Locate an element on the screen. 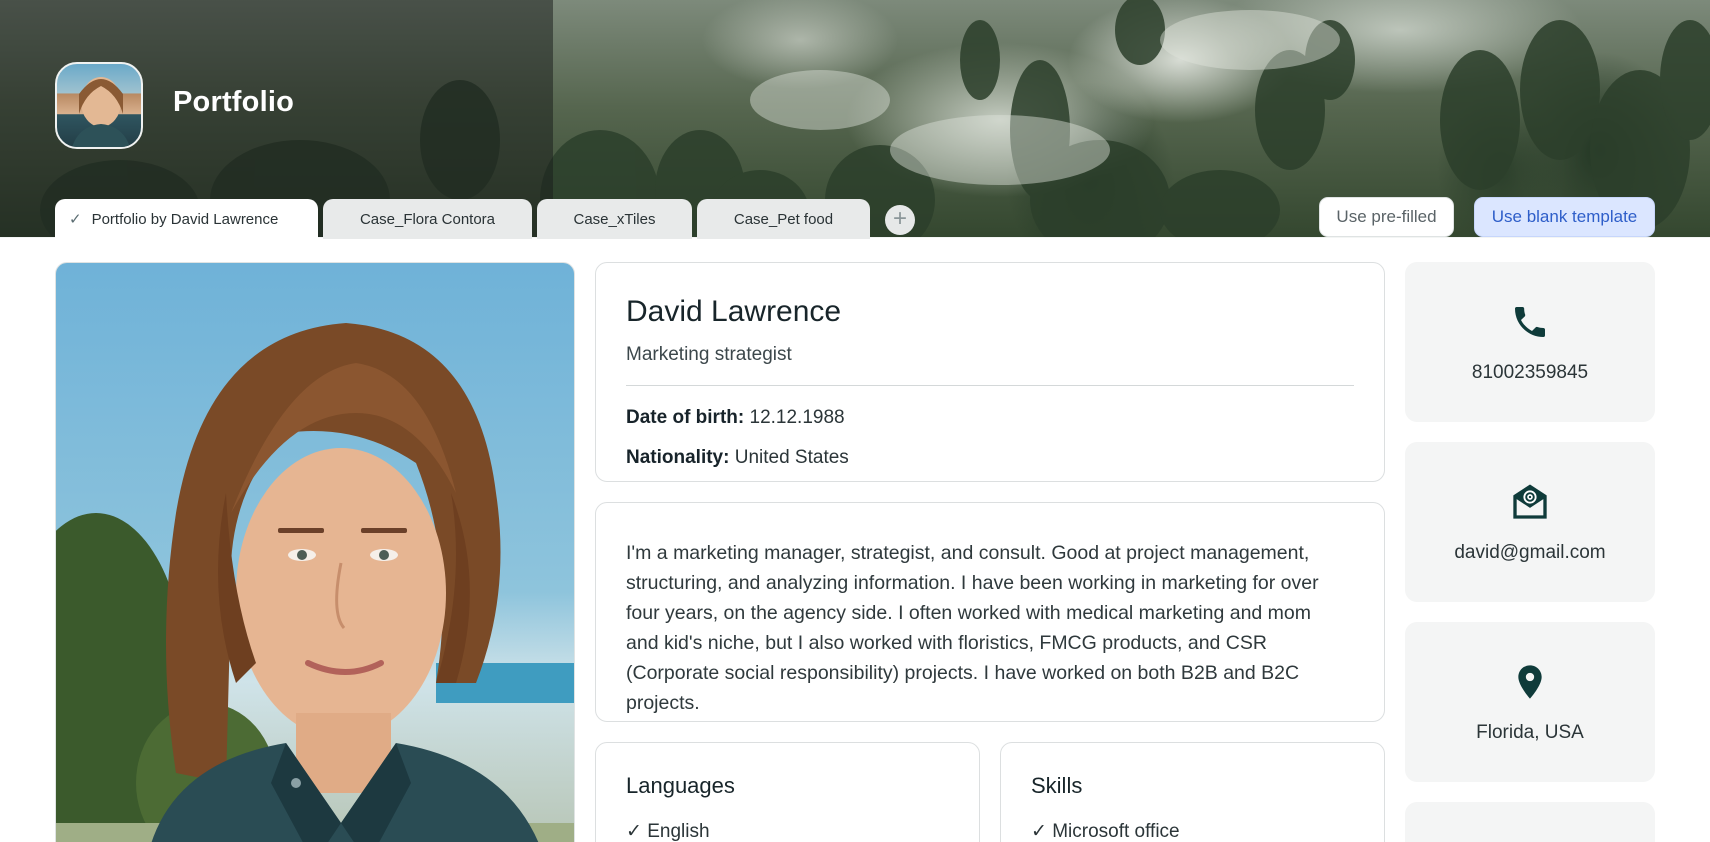 The width and height of the screenshot is (1710, 842). language-item: ✓ English is located at coordinates (668, 831).